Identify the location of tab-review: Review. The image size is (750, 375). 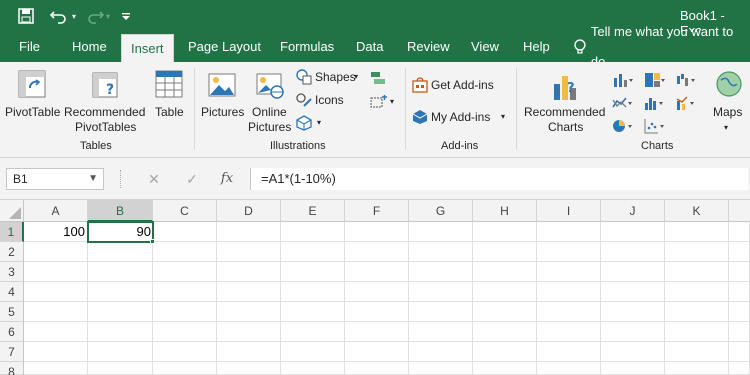
(428, 47).